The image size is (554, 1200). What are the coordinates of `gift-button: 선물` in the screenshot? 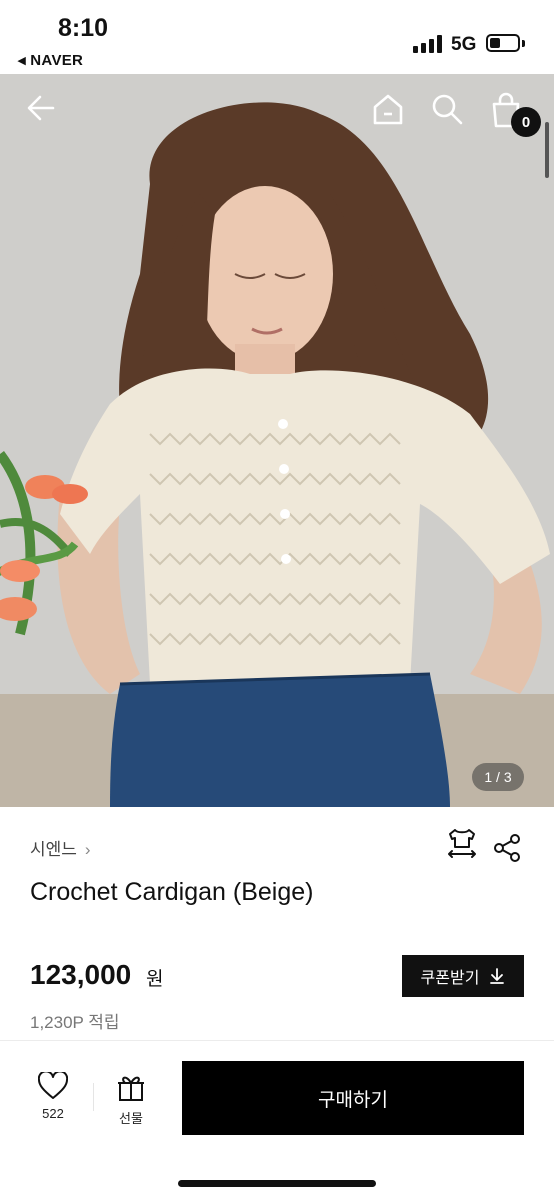 It's located at (131, 1100).